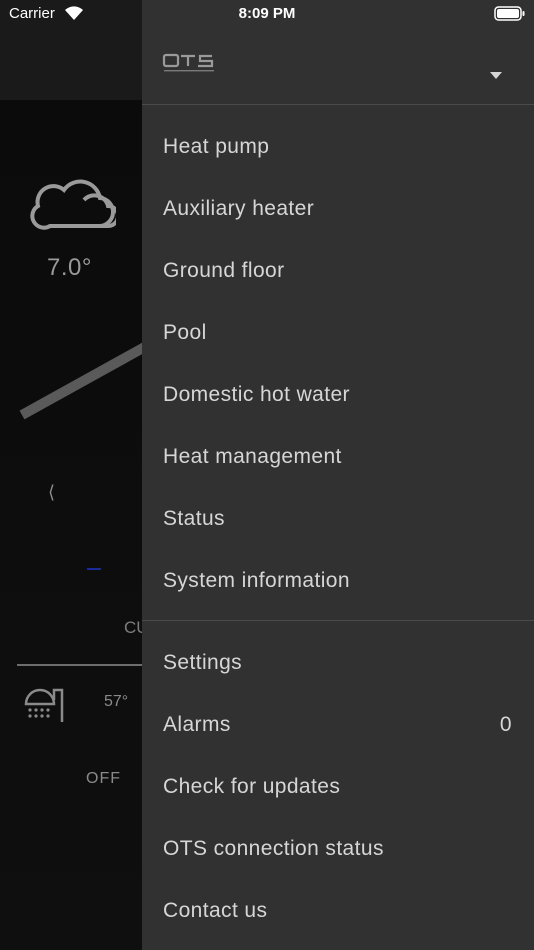  What do you see at coordinates (188, 62) in the screenshot?
I see `ots-logo-icon` at bounding box center [188, 62].